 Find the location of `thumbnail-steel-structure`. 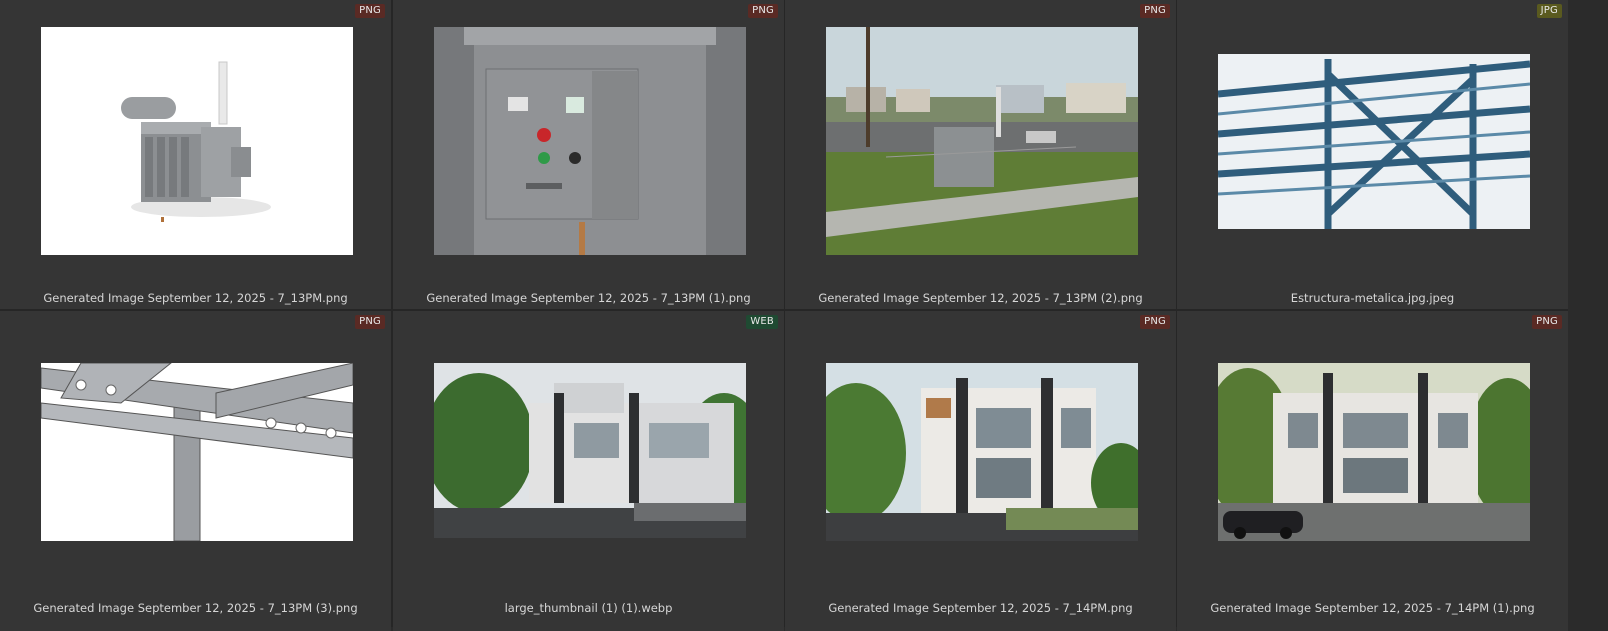

thumbnail-steel-structure is located at coordinates (1374, 141).